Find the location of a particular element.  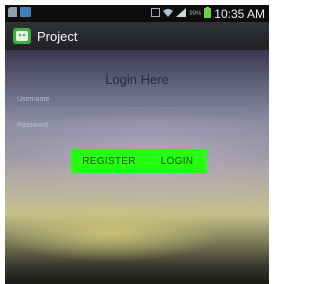

login-heading: Login Here is located at coordinates (137, 79).